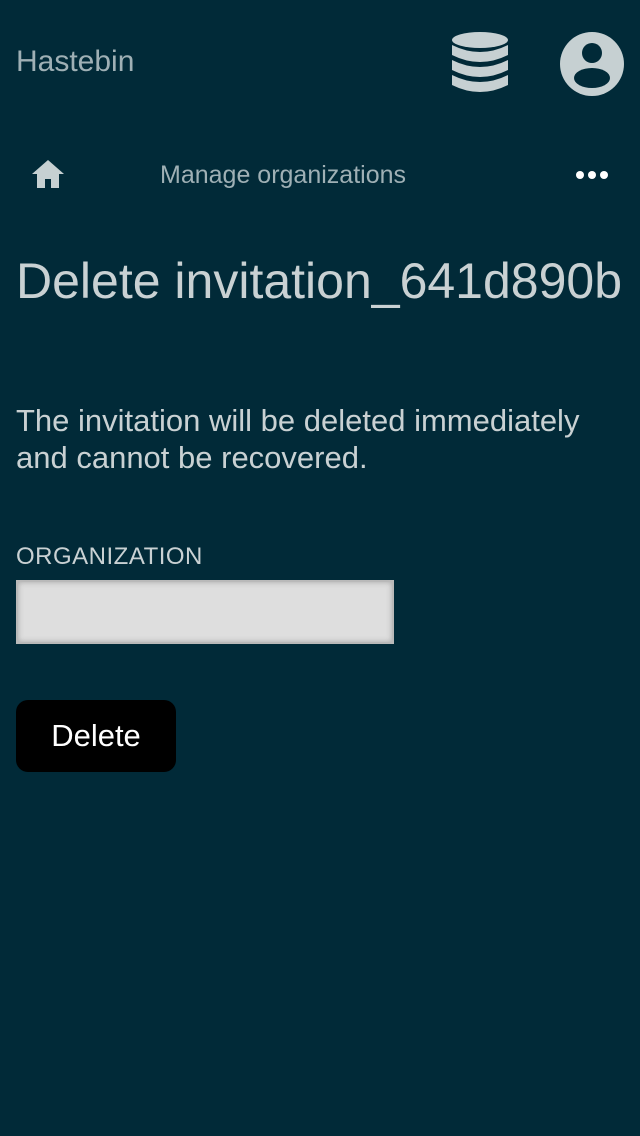  I want to click on home-icon, so click(48, 174).